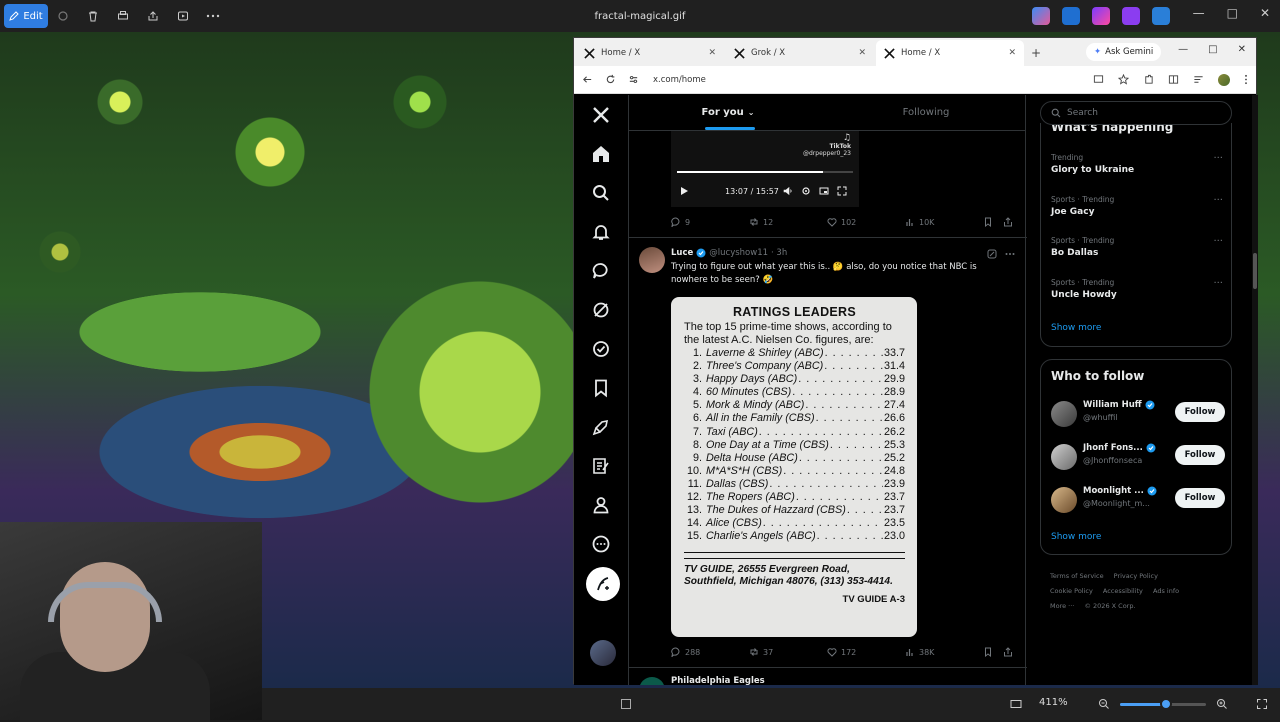  I want to click on like-button: 172, so click(841, 652).